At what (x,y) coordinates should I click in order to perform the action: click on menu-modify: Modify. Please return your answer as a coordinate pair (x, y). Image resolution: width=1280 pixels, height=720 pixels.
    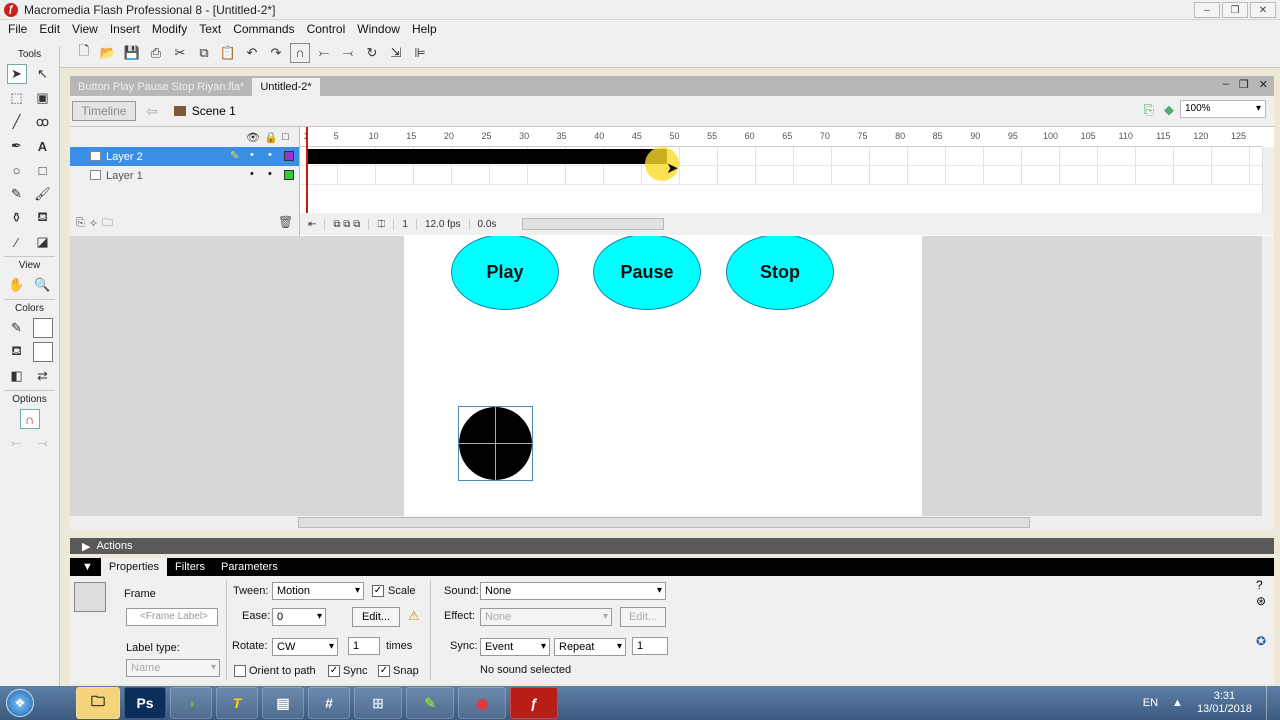
    Looking at the image, I should click on (169, 29).